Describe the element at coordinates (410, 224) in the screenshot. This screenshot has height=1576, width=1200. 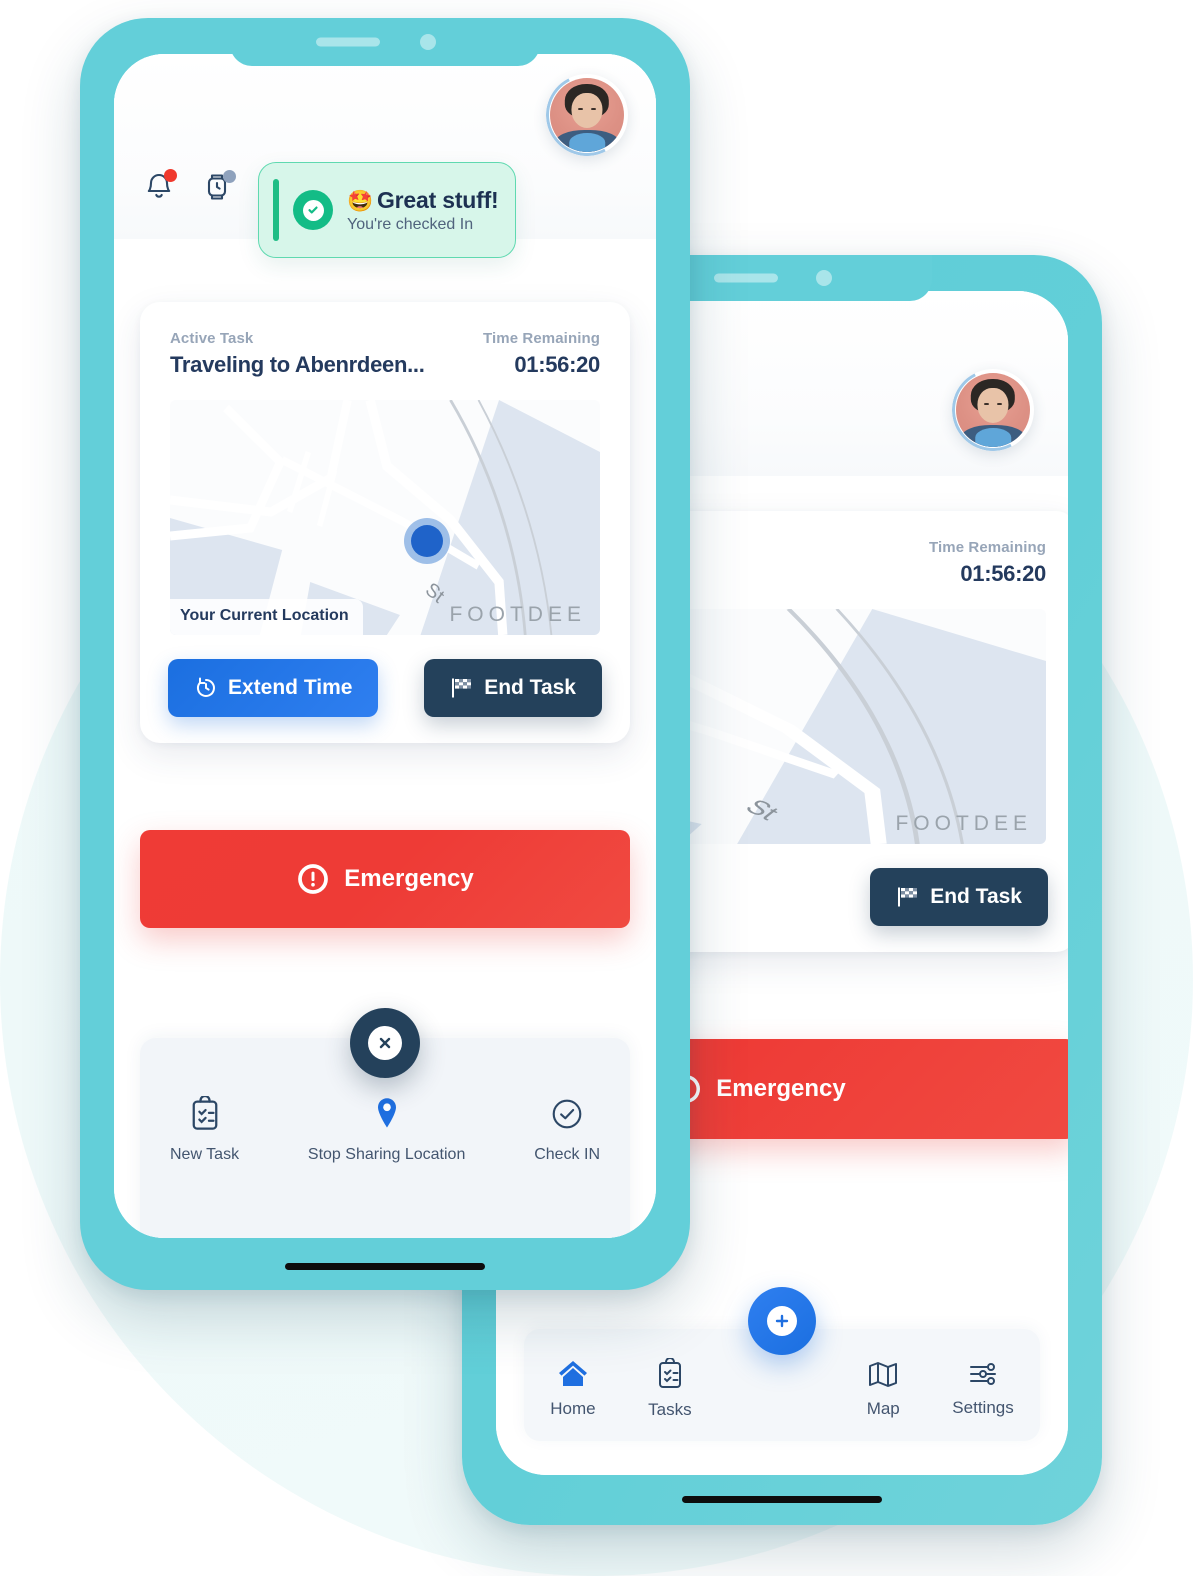
I see `toast-subtitle: You're checked In` at that location.